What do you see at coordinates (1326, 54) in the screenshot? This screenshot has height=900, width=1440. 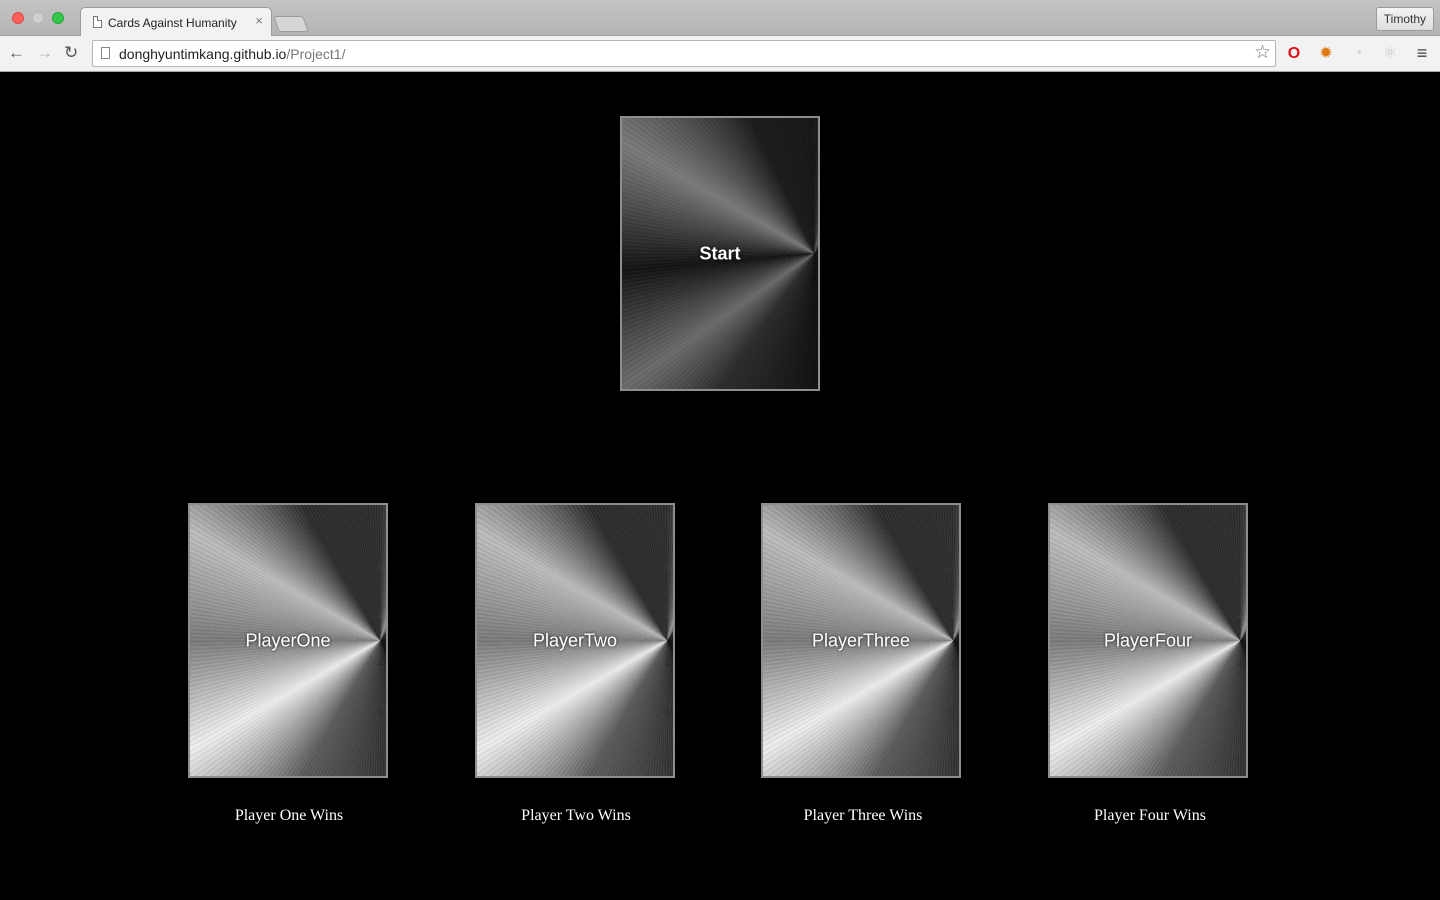 I see `lion-extension-icon: ✹` at bounding box center [1326, 54].